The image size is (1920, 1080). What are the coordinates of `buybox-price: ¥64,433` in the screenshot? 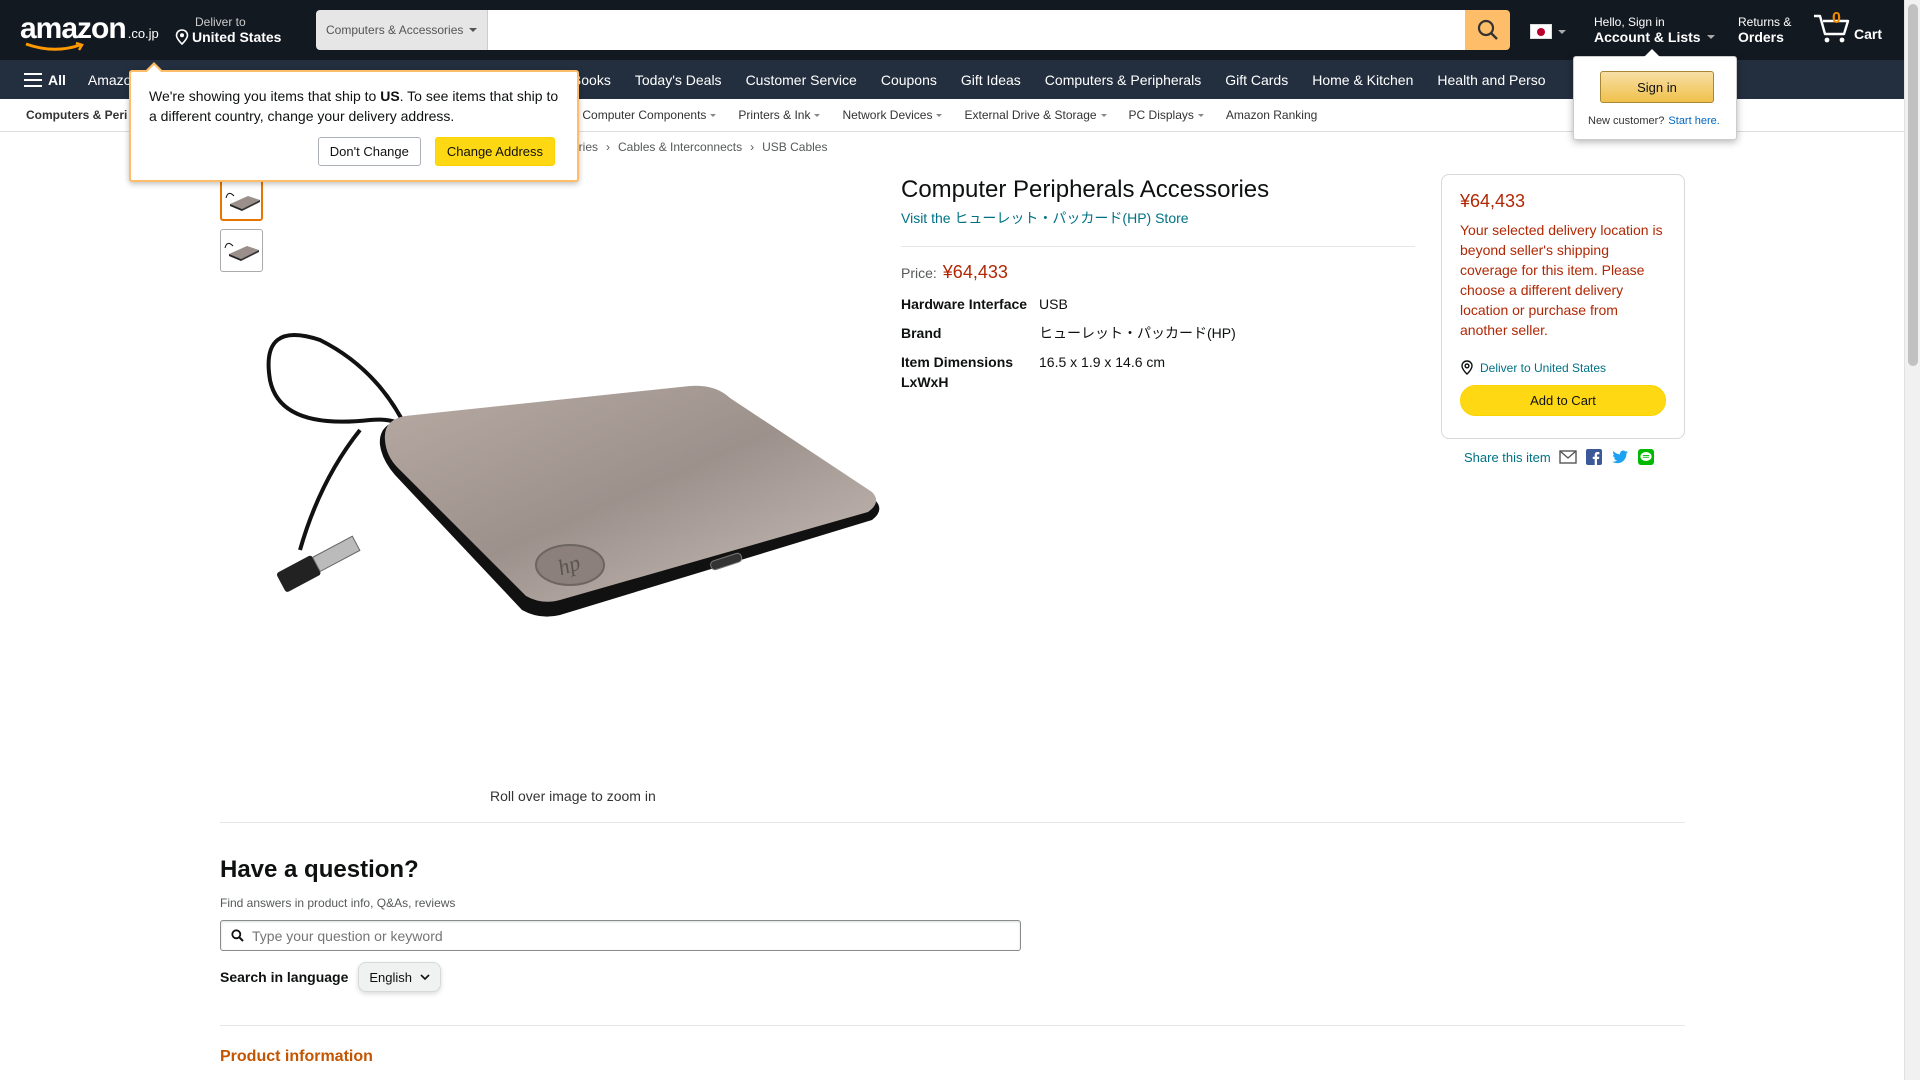 It's located at (1493, 201).